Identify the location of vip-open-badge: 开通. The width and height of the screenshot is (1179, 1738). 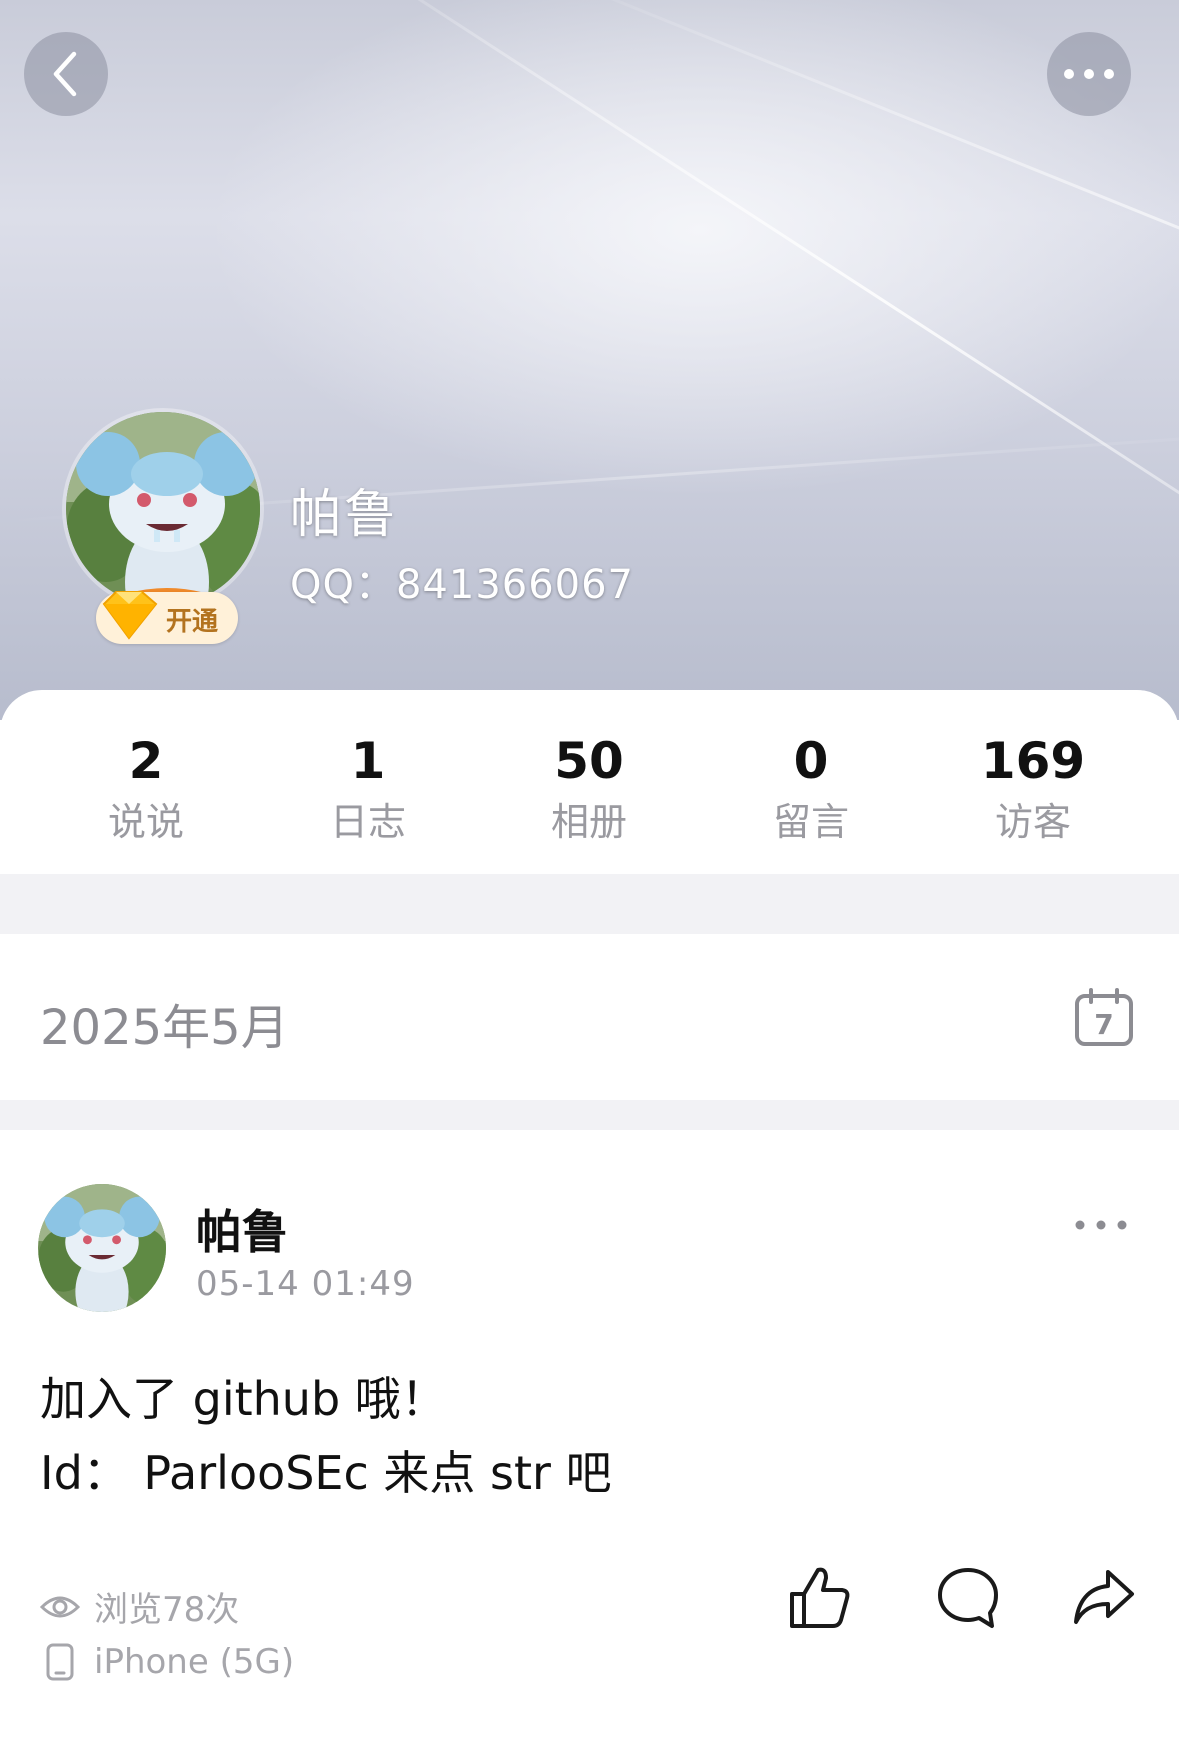
(167, 617).